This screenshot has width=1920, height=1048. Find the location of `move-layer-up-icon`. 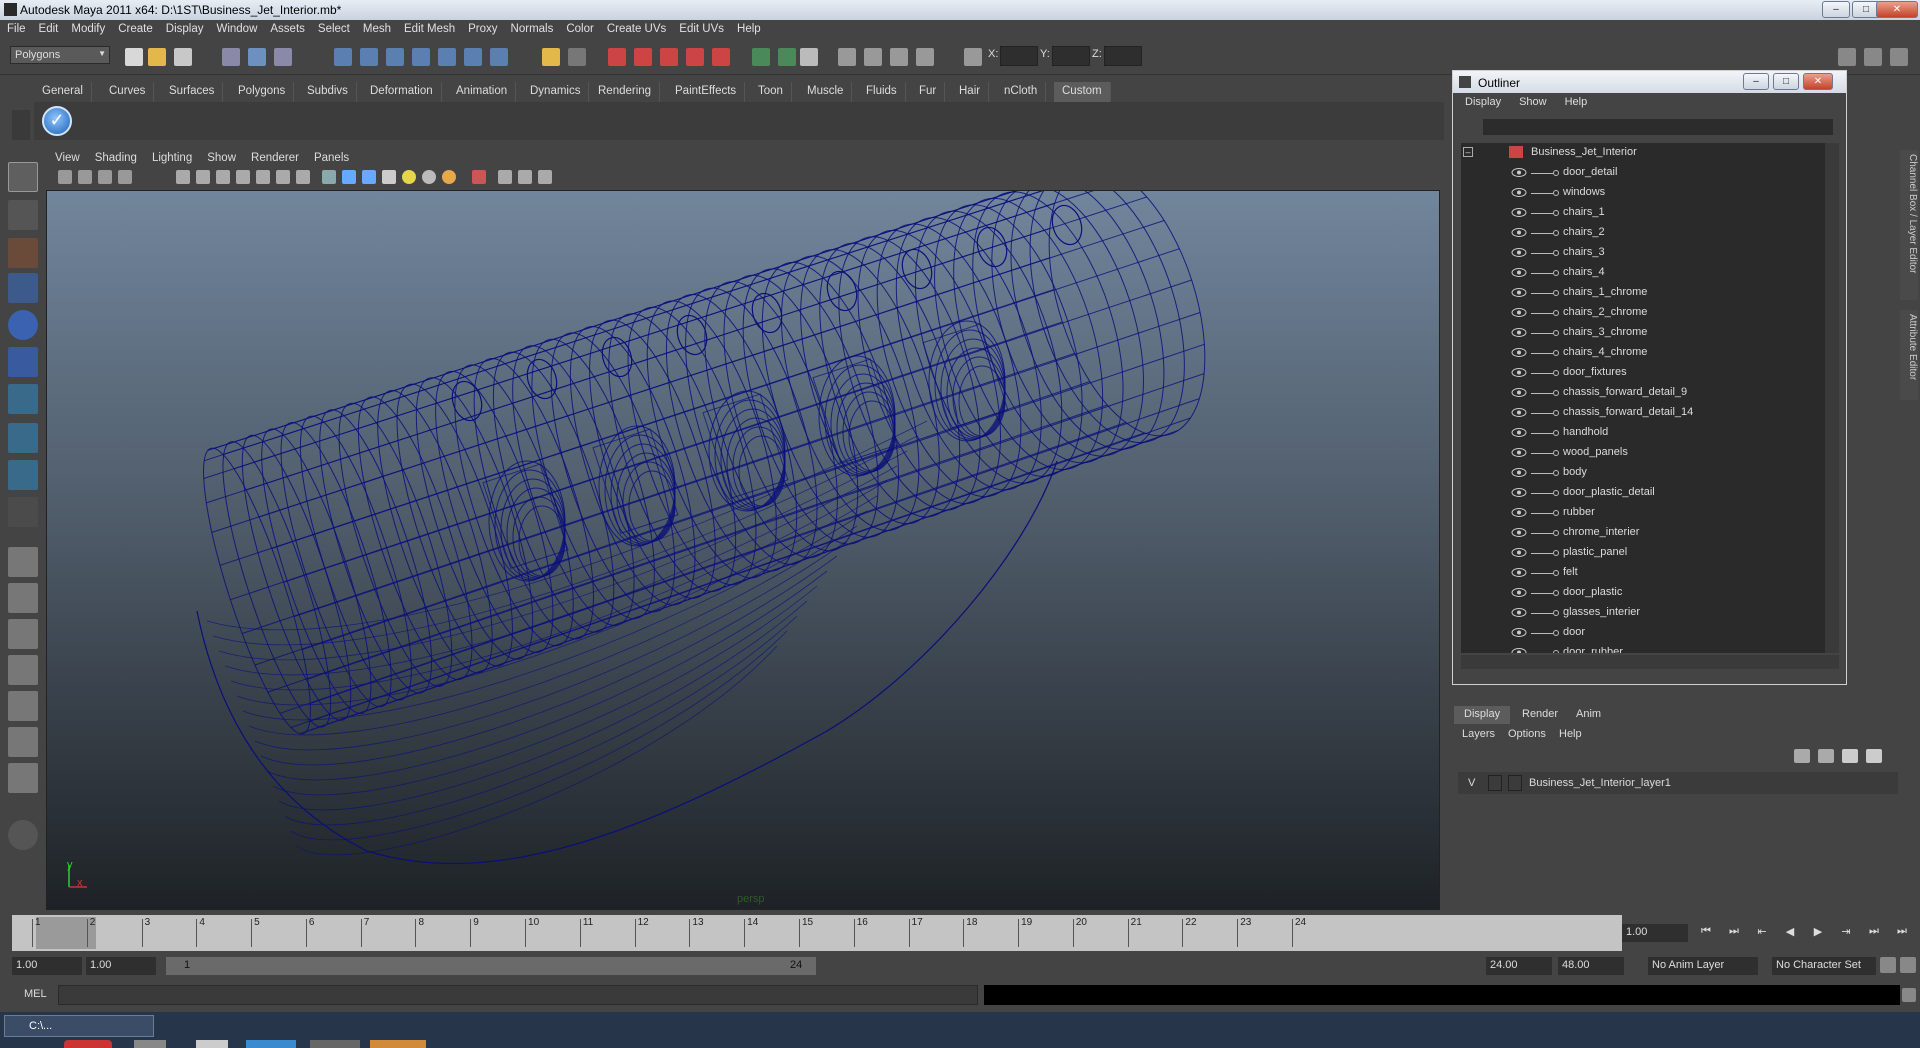

move-layer-up-icon is located at coordinates (1802, 756).